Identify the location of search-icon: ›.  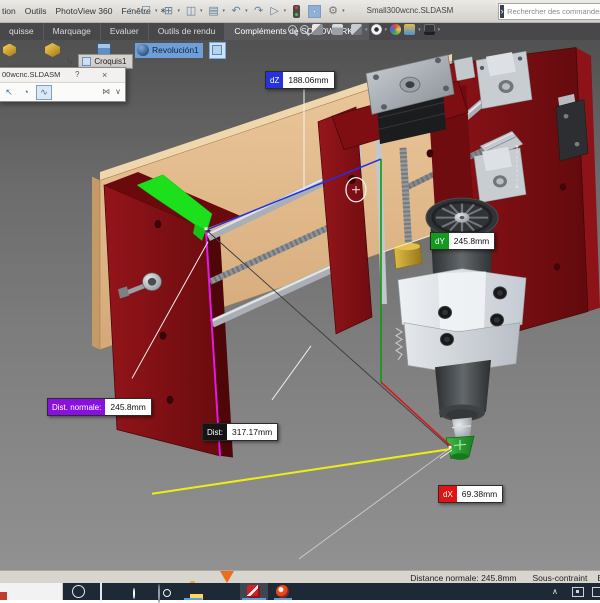
(502, 11).